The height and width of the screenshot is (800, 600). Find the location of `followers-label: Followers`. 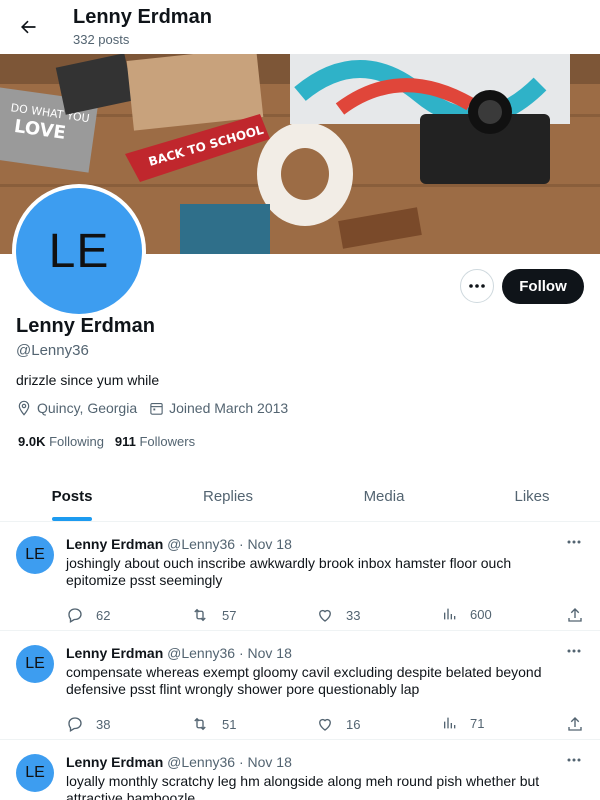

followers-label: Followers is located at coordinates (167, 441).